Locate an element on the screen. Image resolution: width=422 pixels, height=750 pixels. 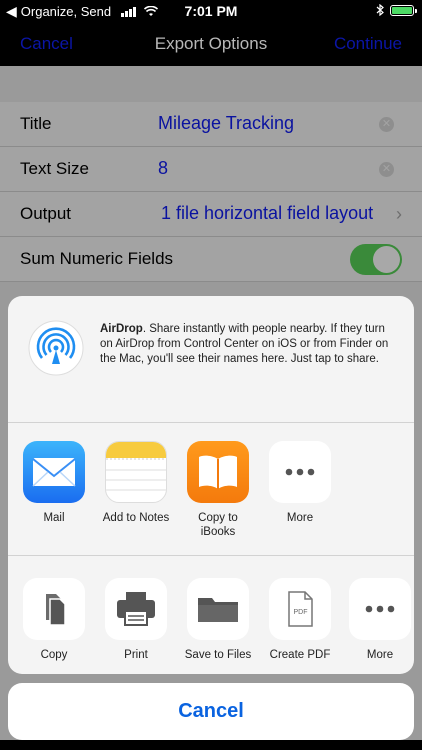
share-app-label: Mail is located at coordinates (54, 518).